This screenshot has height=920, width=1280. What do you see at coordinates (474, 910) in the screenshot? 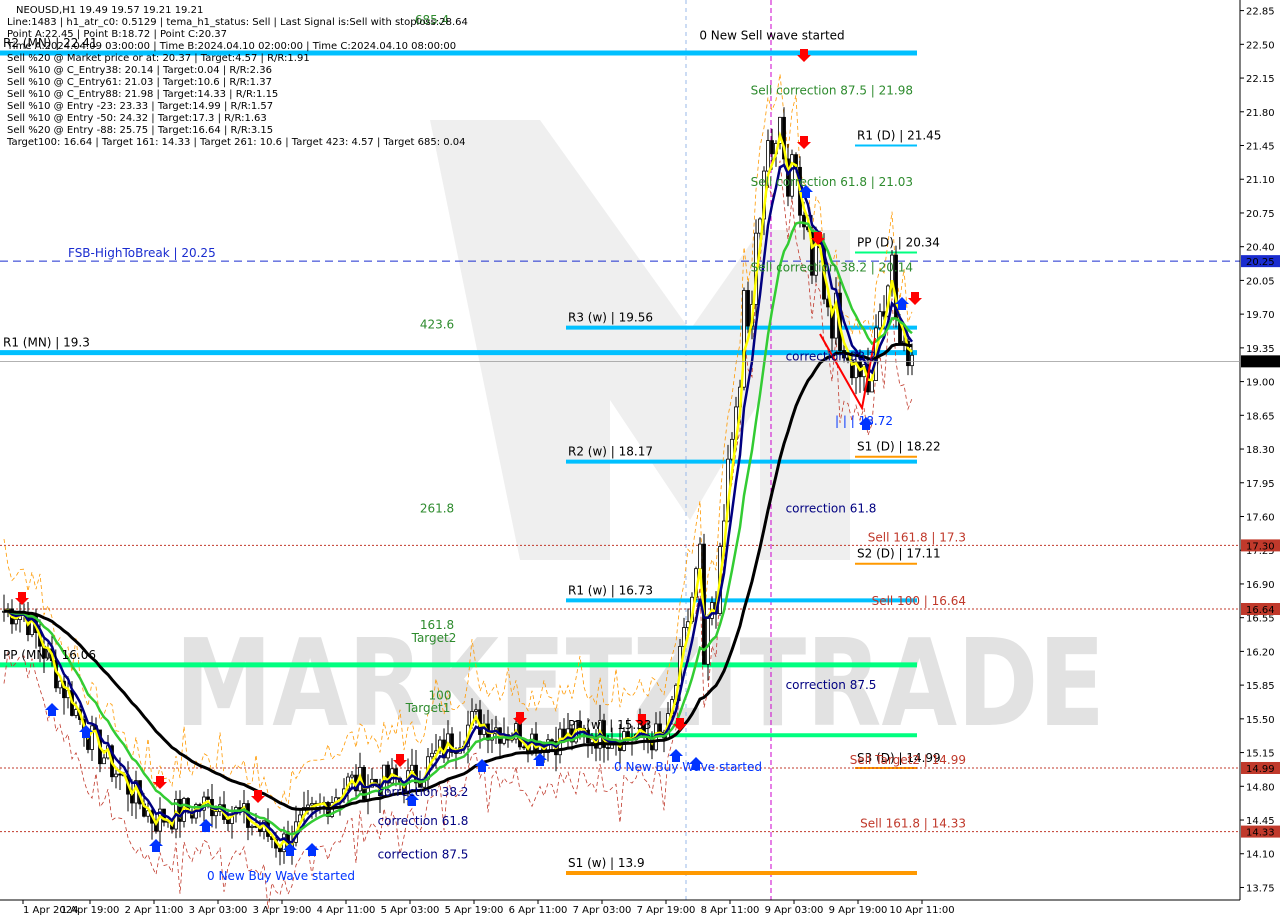
I see `x-tick-label: 5 Apr 19:00` at bounding box center [474, 910].